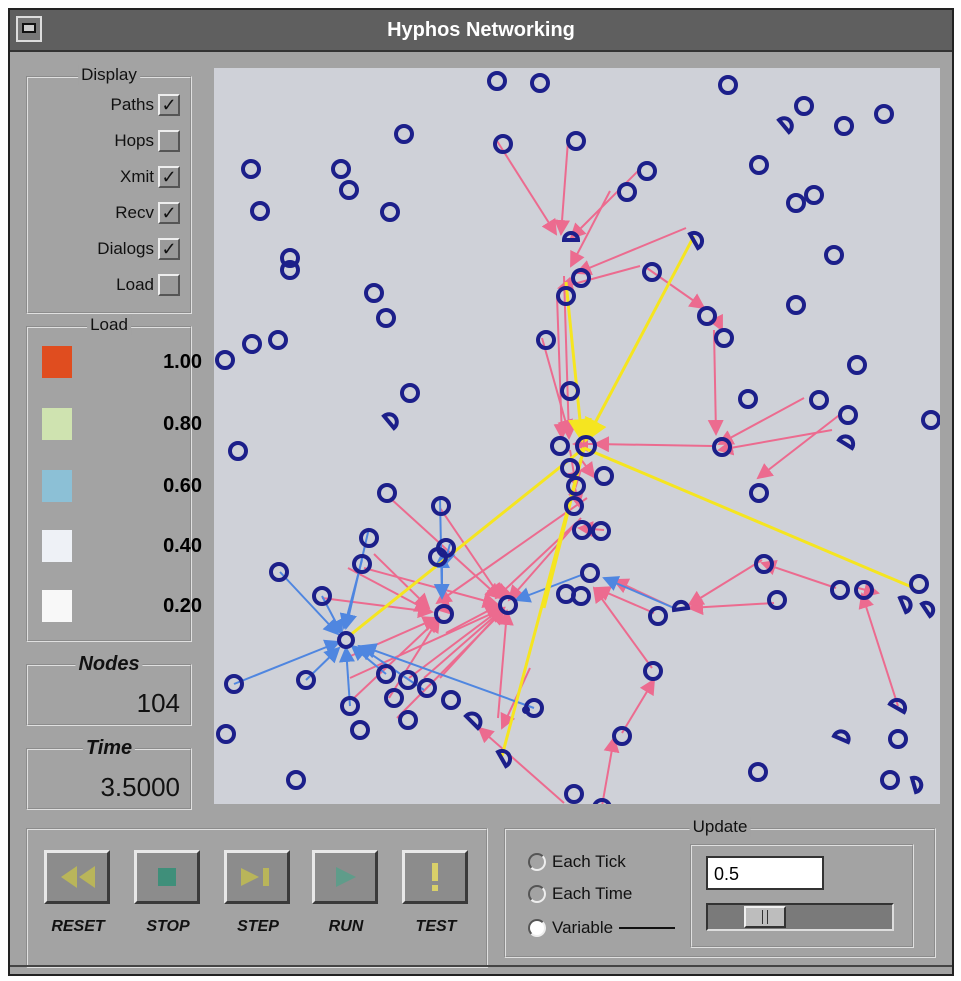 The image size is (961, 981). Describe the element at coordinates (537, 862) in the screenshot. I see `each-tick-radio` at that location.